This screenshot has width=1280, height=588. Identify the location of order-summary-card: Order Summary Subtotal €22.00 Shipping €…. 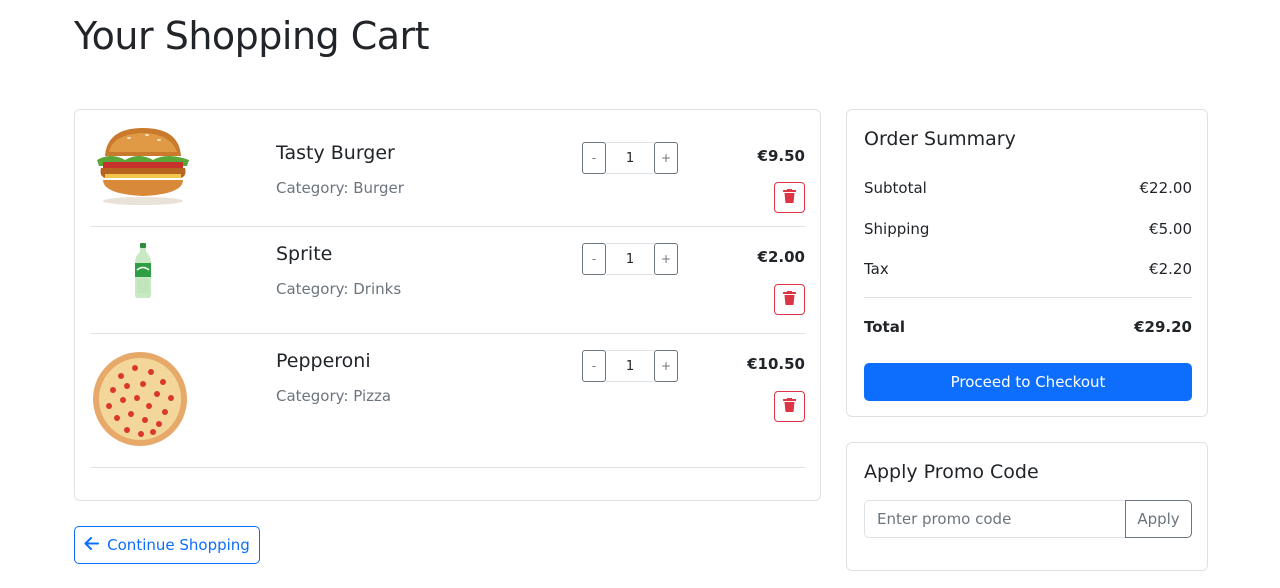
(1027, 263).